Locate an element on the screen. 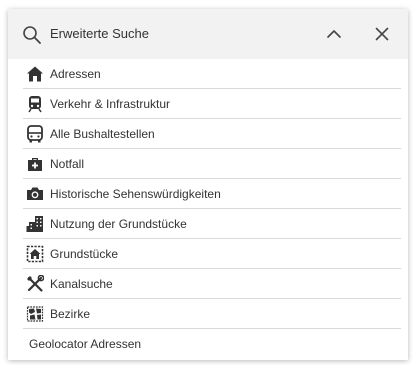 Image resolution: width=413 pixels, height=365 pixels. list-item-label: Alle Bushaltestellen is located at coordinates (102, 134).